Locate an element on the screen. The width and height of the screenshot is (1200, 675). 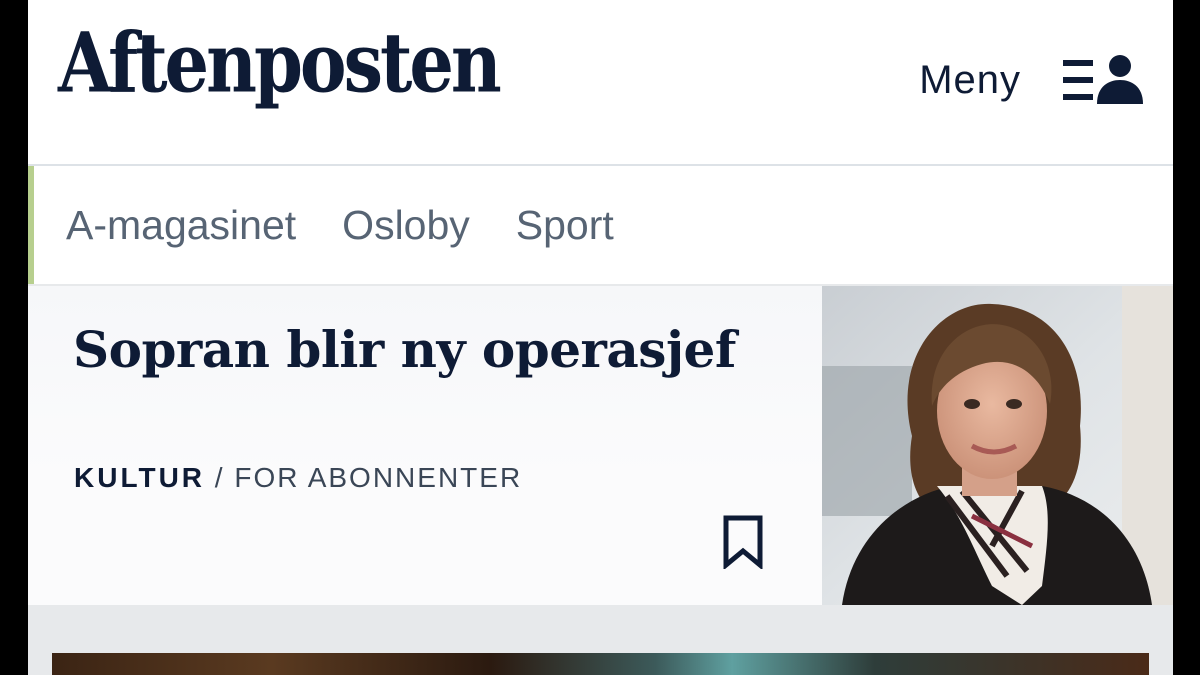
article-section-label: KULTUR is located at coordinates (140, 477).